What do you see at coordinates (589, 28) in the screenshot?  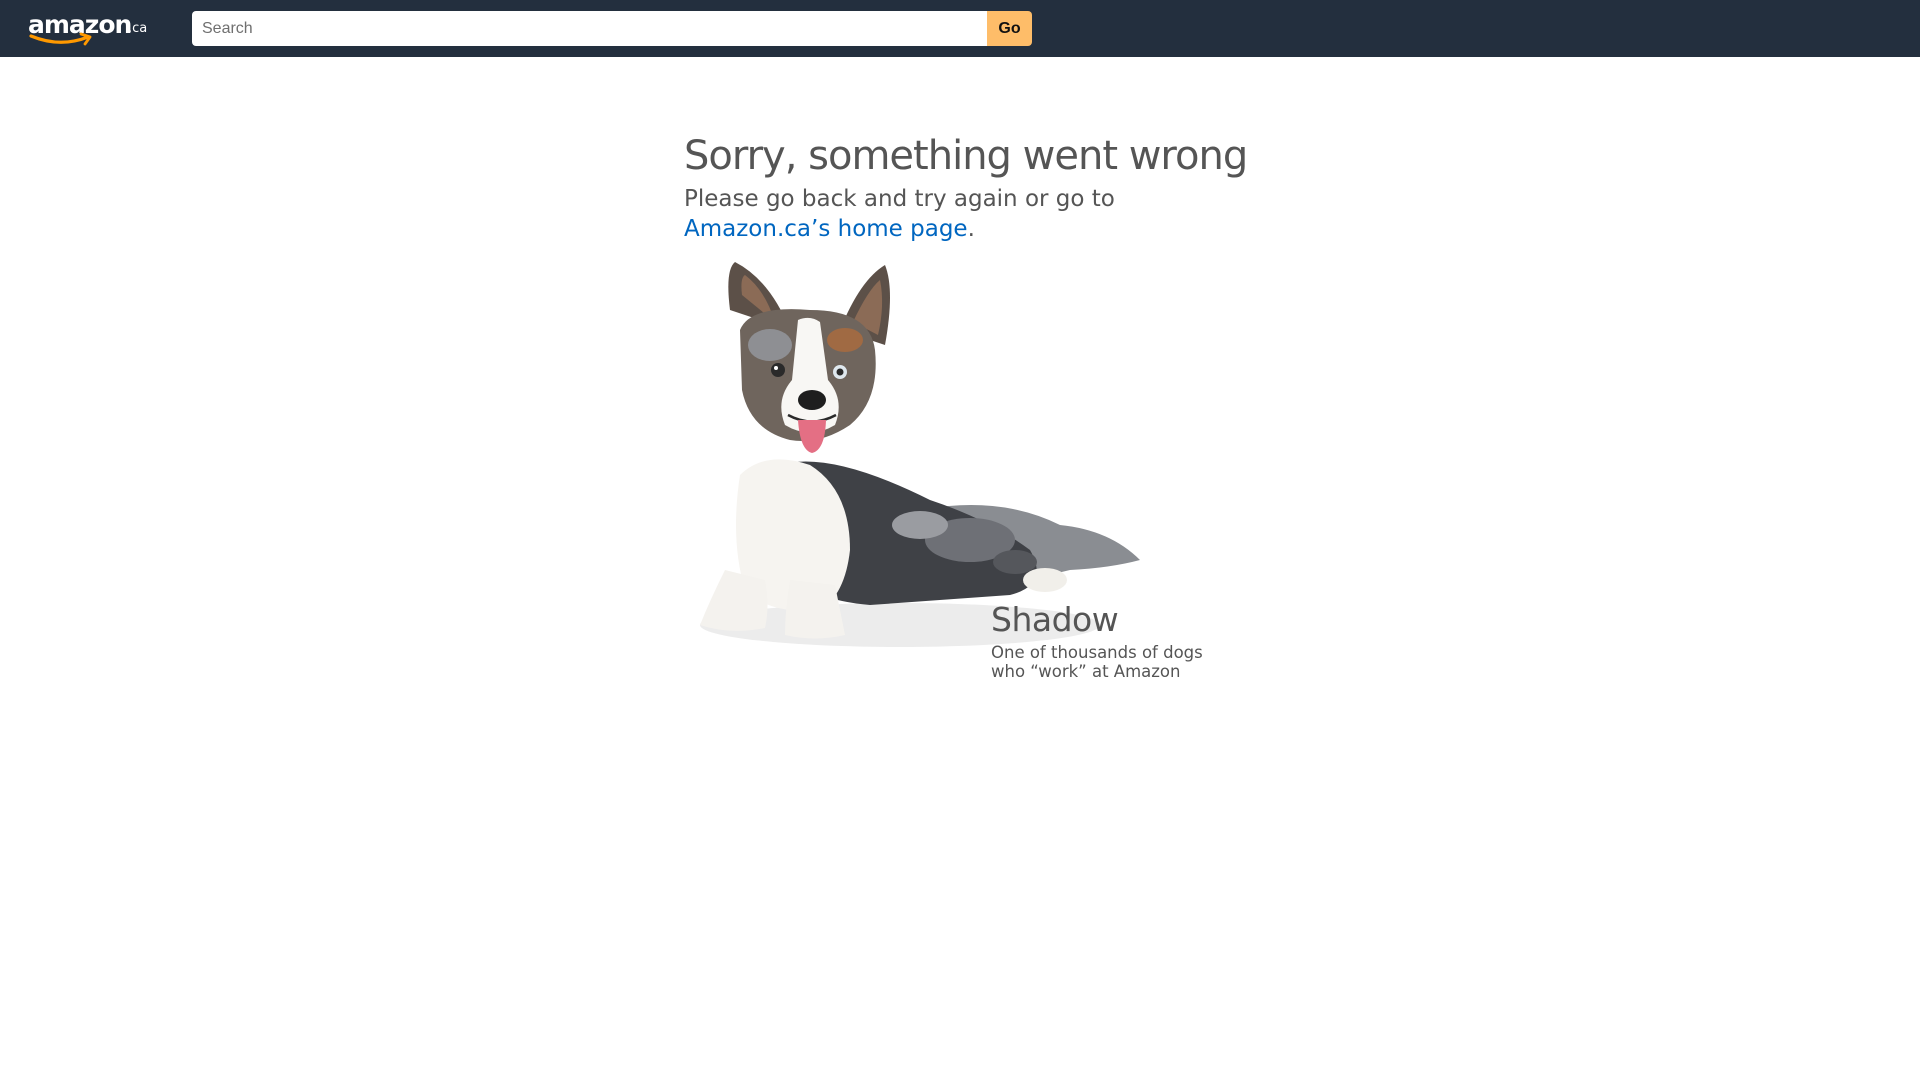 I see `search-input` at bounding box center [589, 28].